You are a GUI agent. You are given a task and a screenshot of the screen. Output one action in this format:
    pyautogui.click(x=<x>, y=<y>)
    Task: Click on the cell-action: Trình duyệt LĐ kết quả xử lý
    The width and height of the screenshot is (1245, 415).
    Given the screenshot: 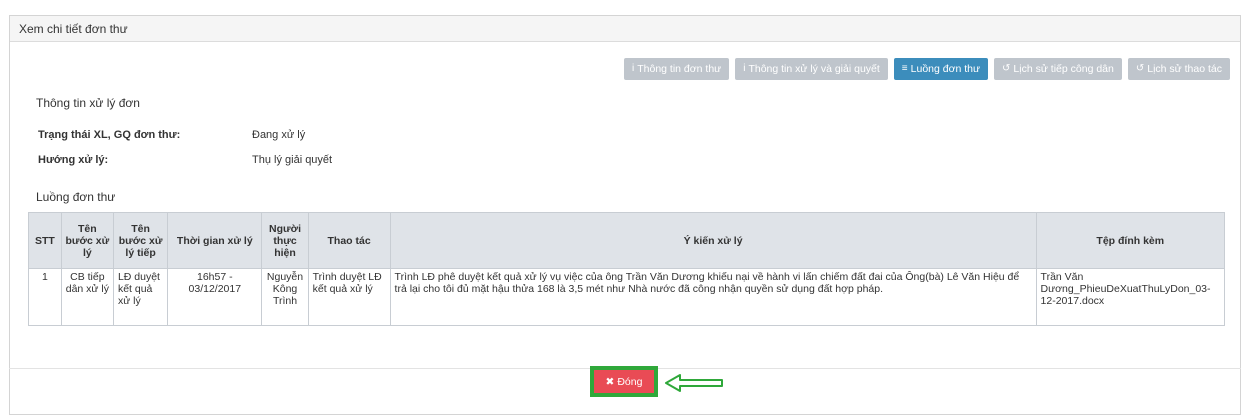 What is the action you would take?
    pyautogui.click(x=349, y=297)
    